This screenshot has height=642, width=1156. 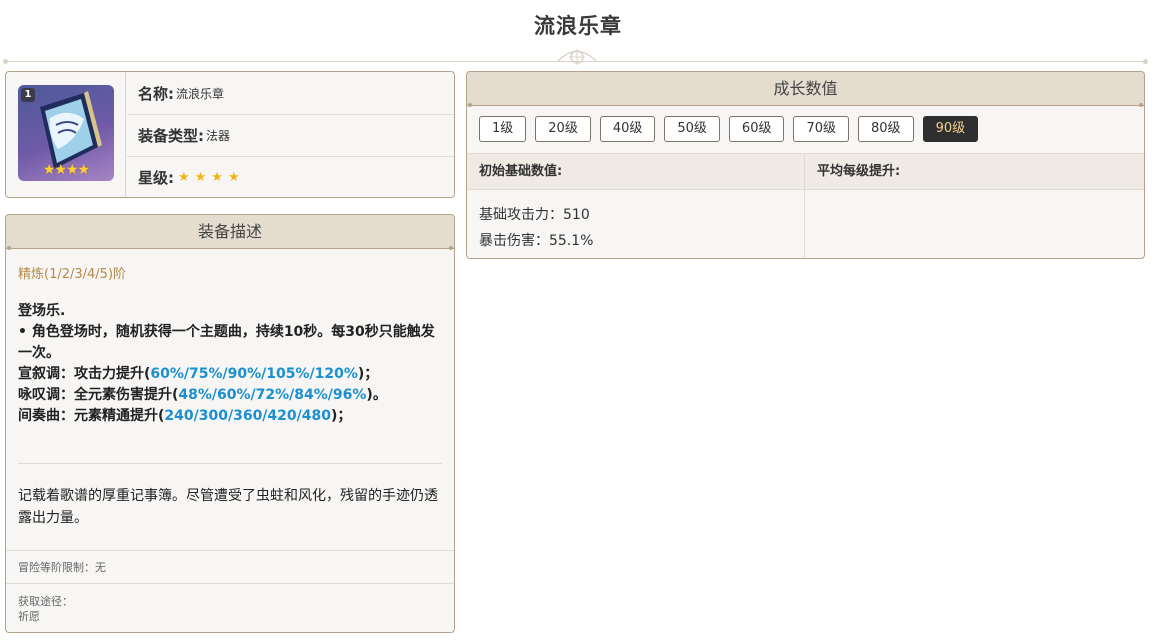 I want to click on skill-line-2-values: 60%/75%/90%/105%/120%, so click(x=254, y=374).